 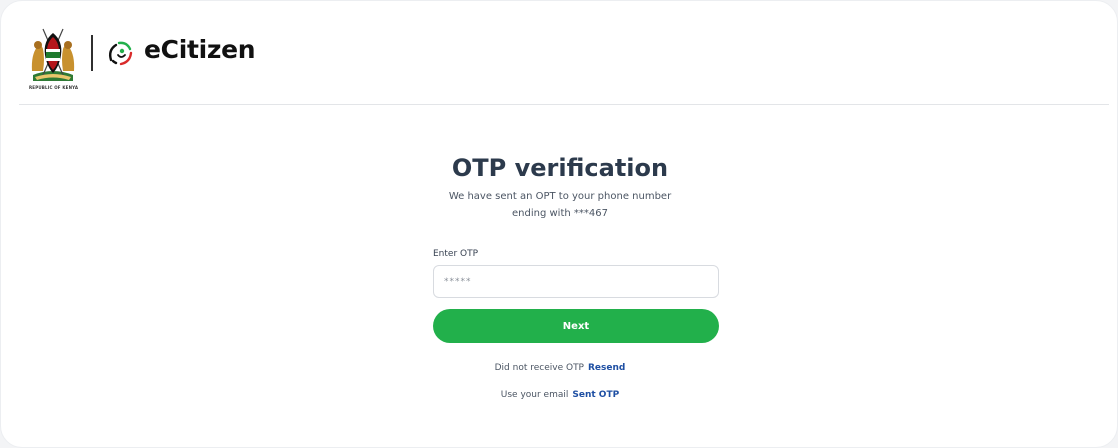 I want to click on logo-separator, so click(x=92, y=53).